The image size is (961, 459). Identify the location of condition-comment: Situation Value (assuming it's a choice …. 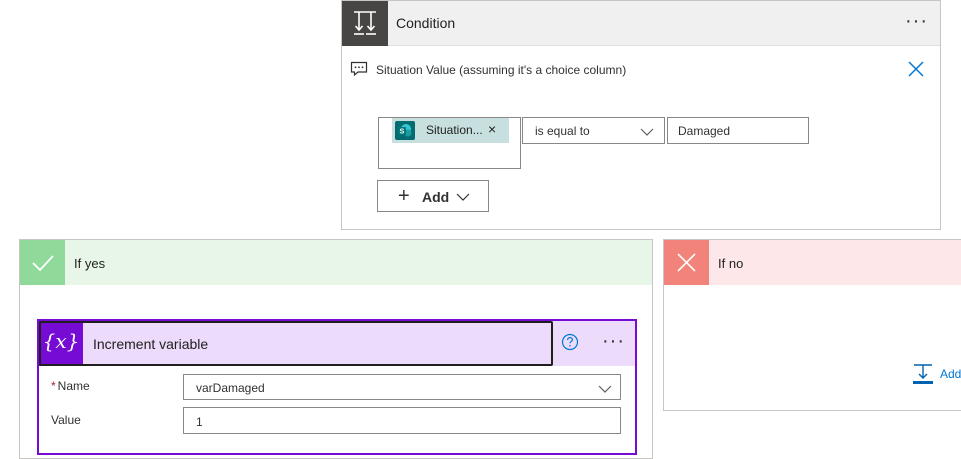
(501, 70).